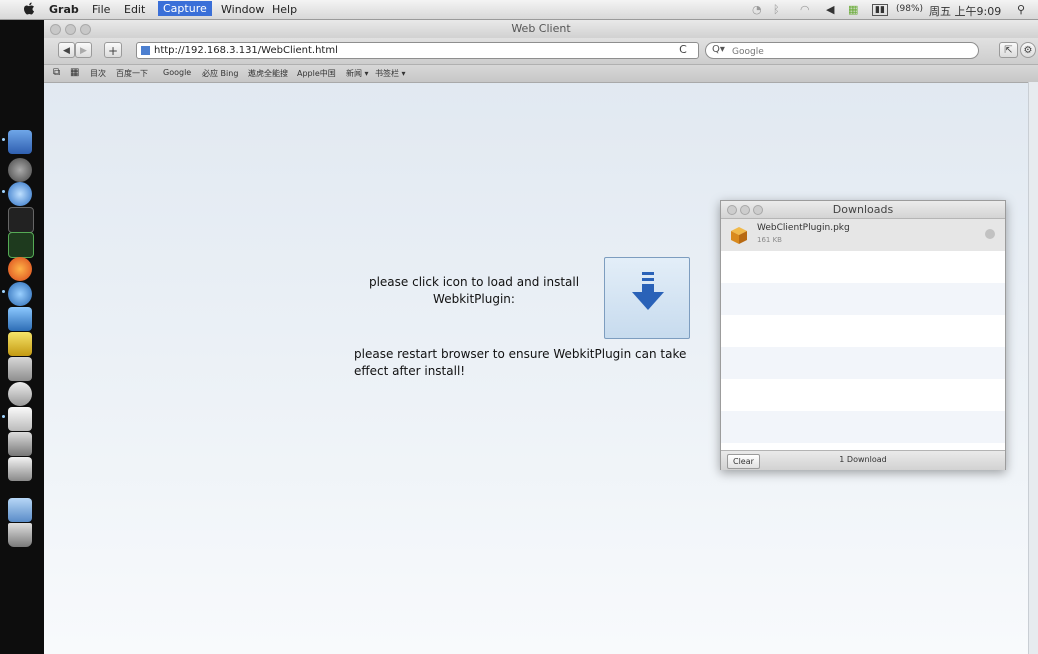 Image resolution: width=1038 pixels, height=654 pixels. What do you see at coordinates (20, 394) in the screenshot?
I see `keychain-icon` at bounding box center [20, 394].